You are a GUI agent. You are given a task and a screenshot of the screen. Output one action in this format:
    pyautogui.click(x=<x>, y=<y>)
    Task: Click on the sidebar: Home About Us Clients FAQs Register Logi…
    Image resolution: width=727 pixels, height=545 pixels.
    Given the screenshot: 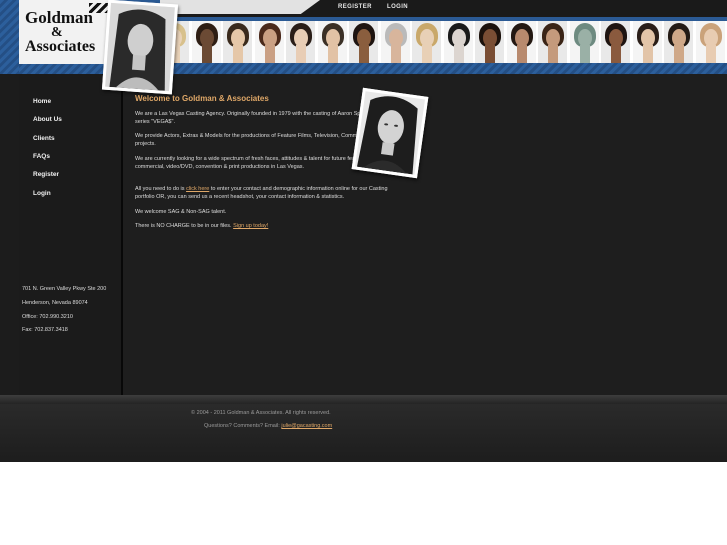 What is the action you would take?
    pyautogui.click(x=70, y=234)
    